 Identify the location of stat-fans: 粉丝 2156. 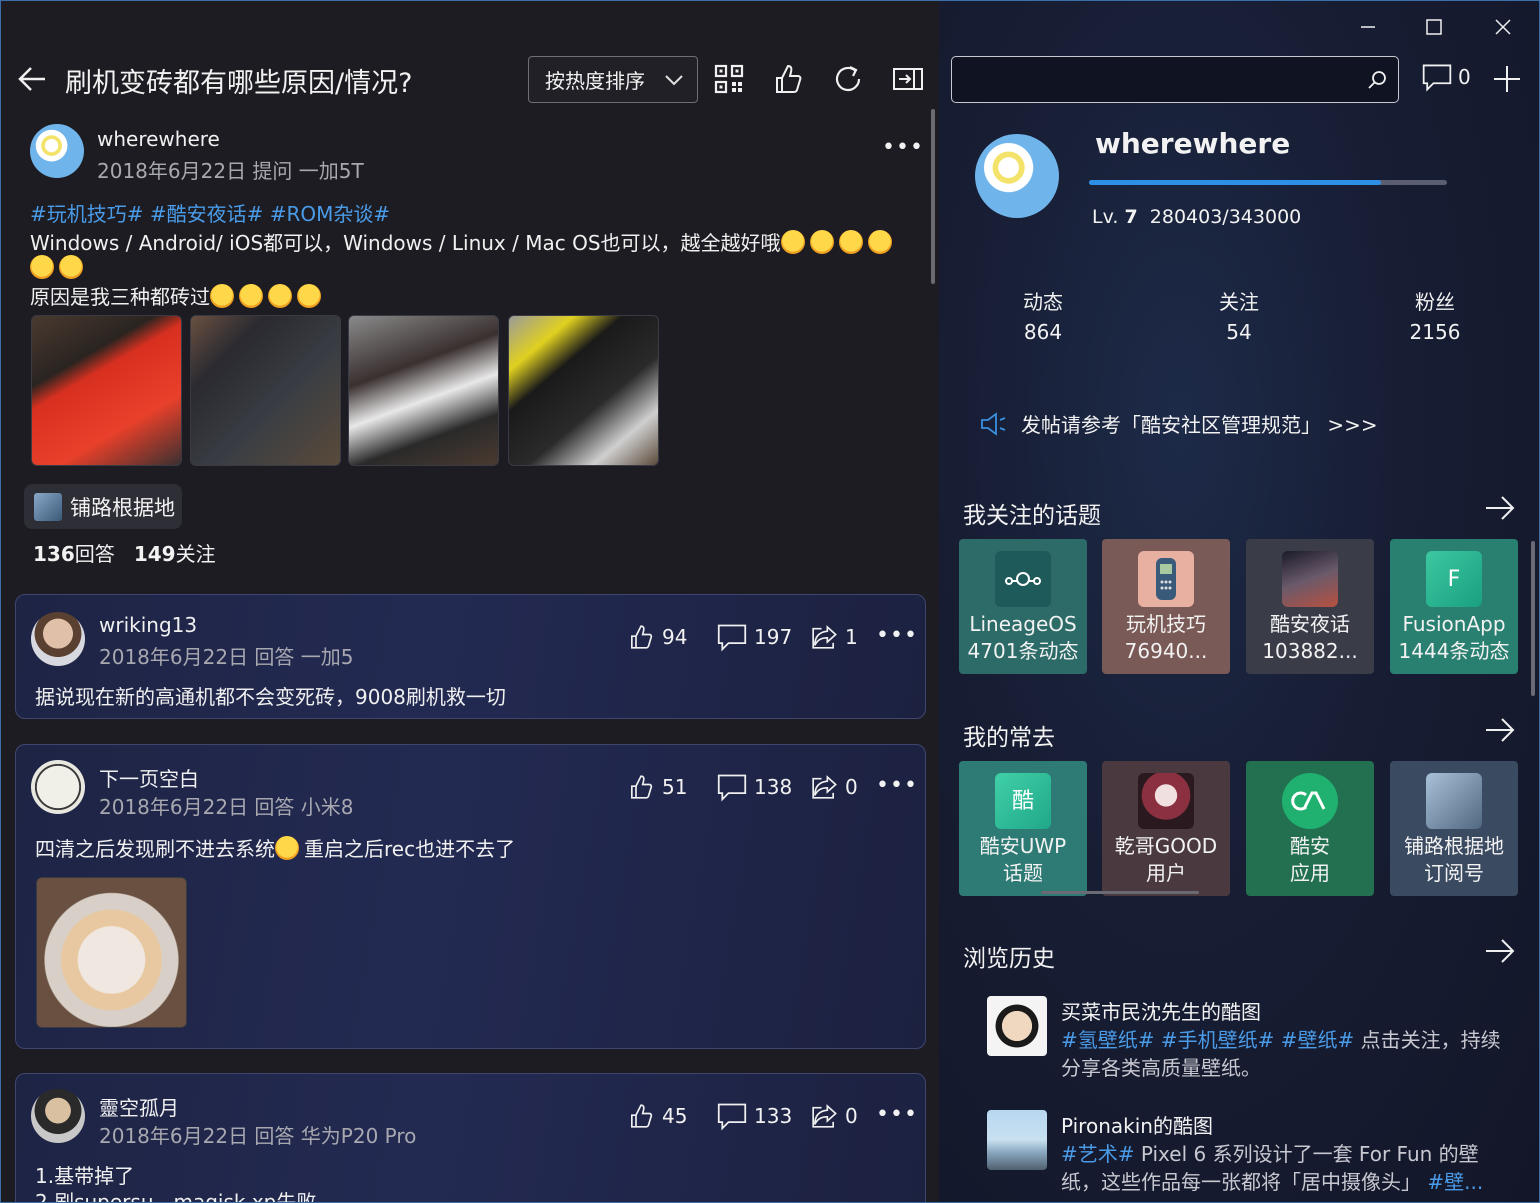
(1435, 315).